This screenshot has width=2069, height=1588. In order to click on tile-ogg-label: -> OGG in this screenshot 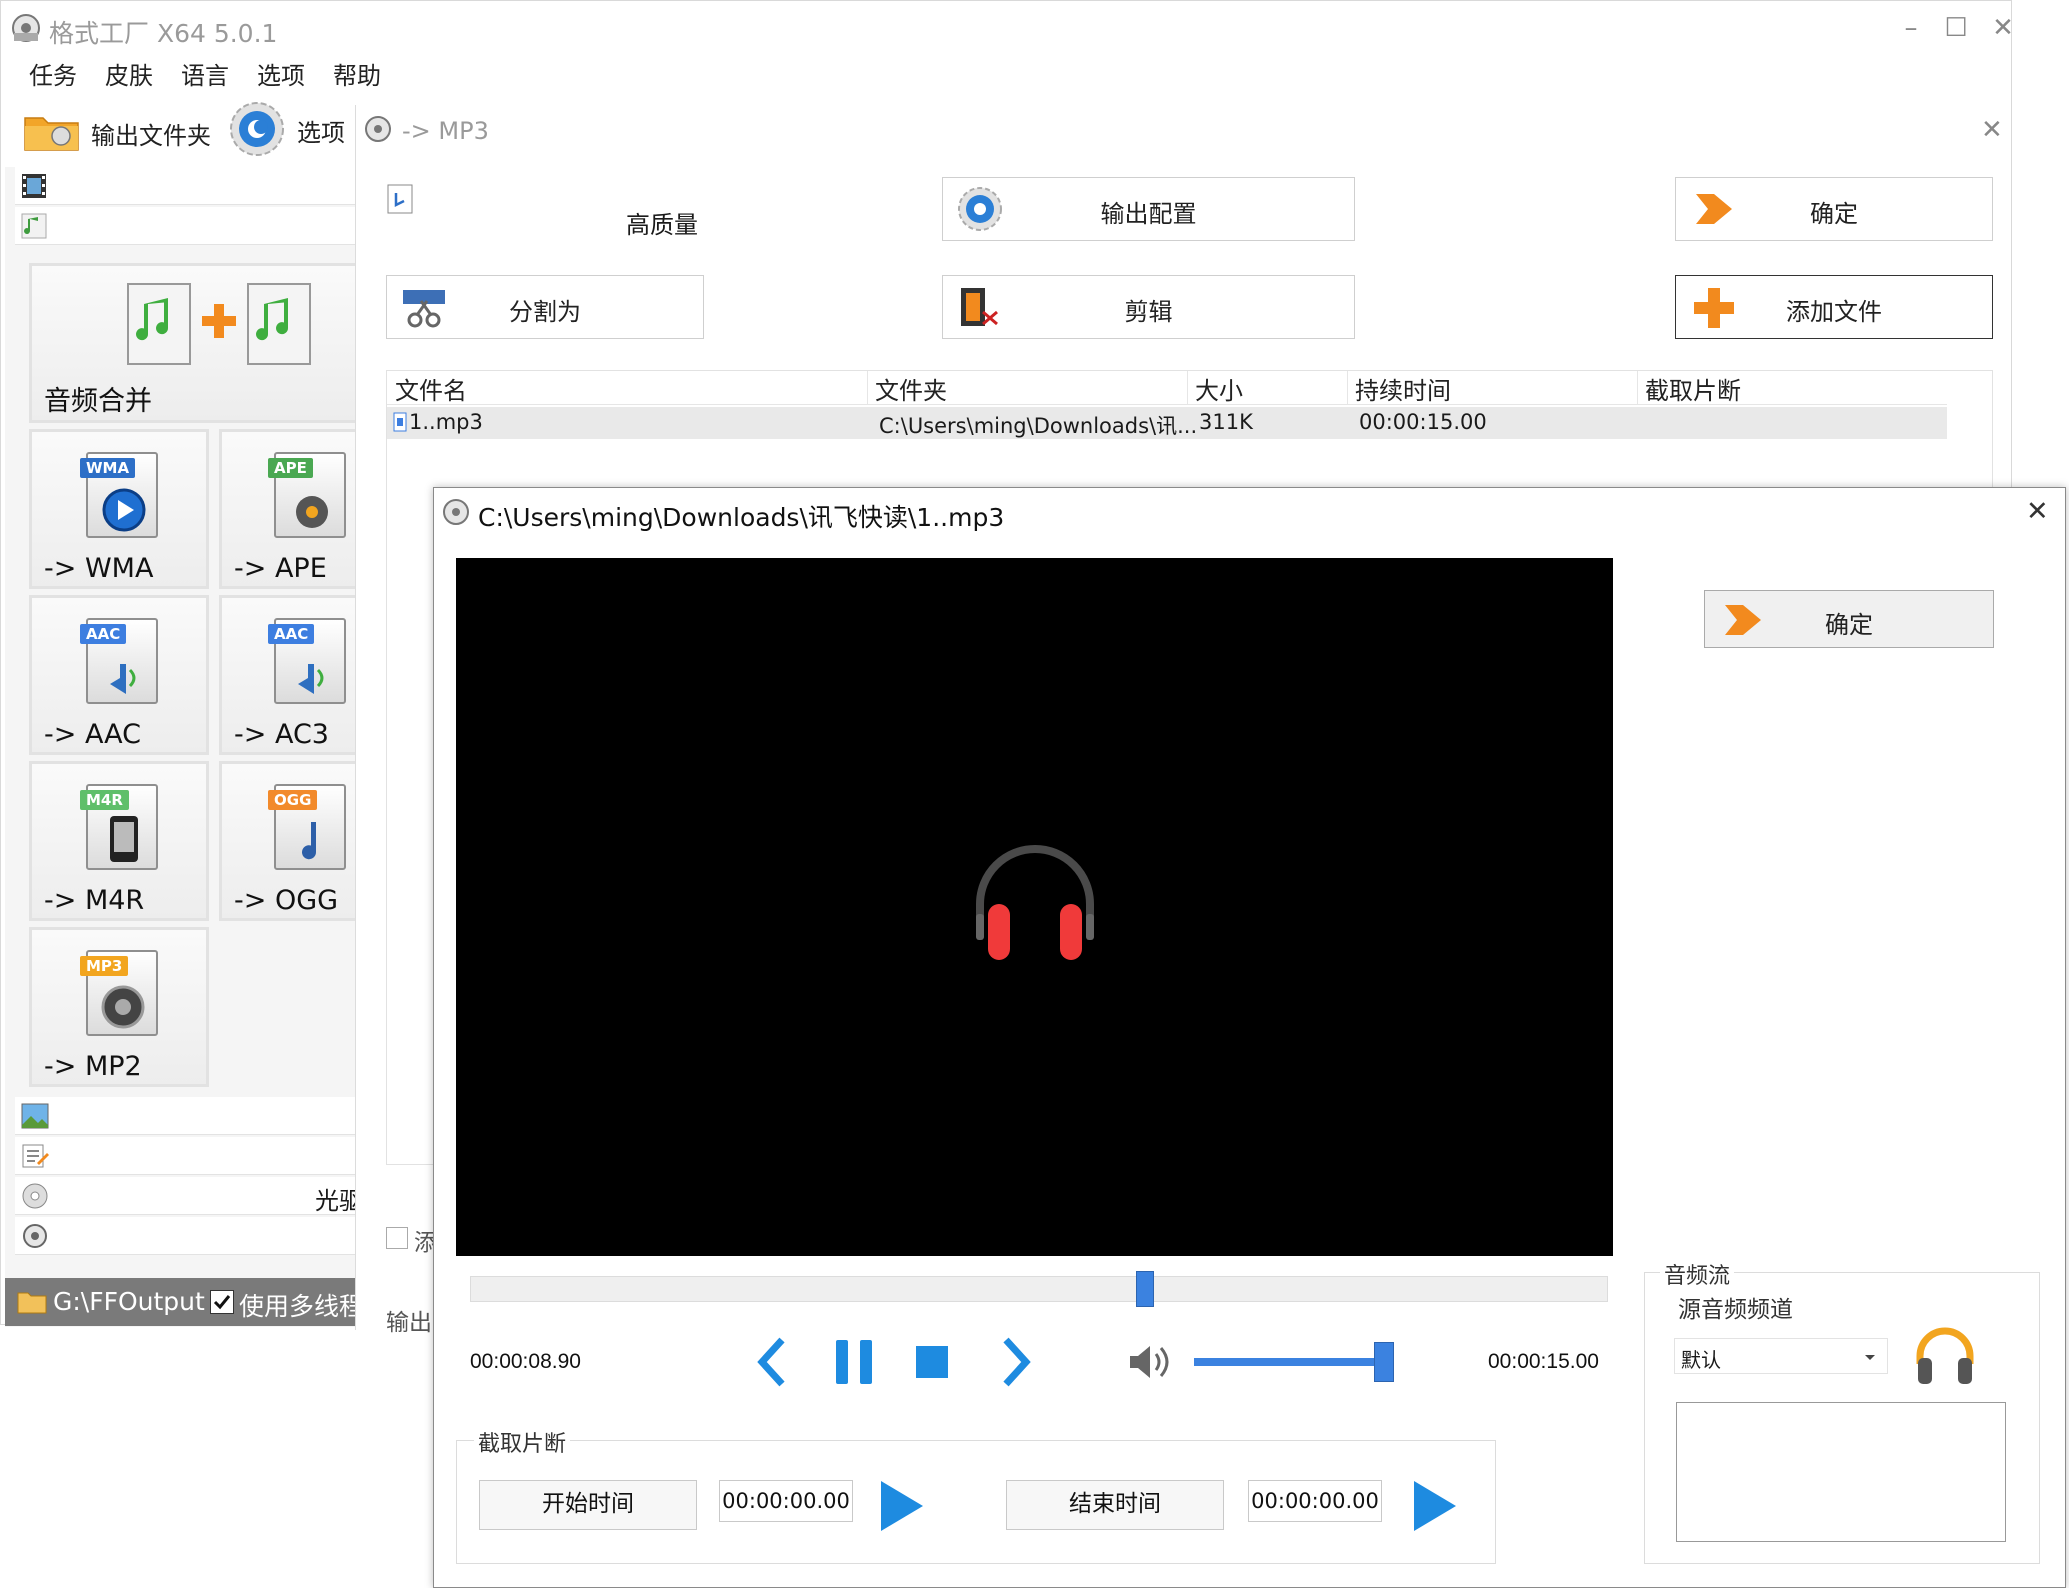, I will do `click(286, 900)`.